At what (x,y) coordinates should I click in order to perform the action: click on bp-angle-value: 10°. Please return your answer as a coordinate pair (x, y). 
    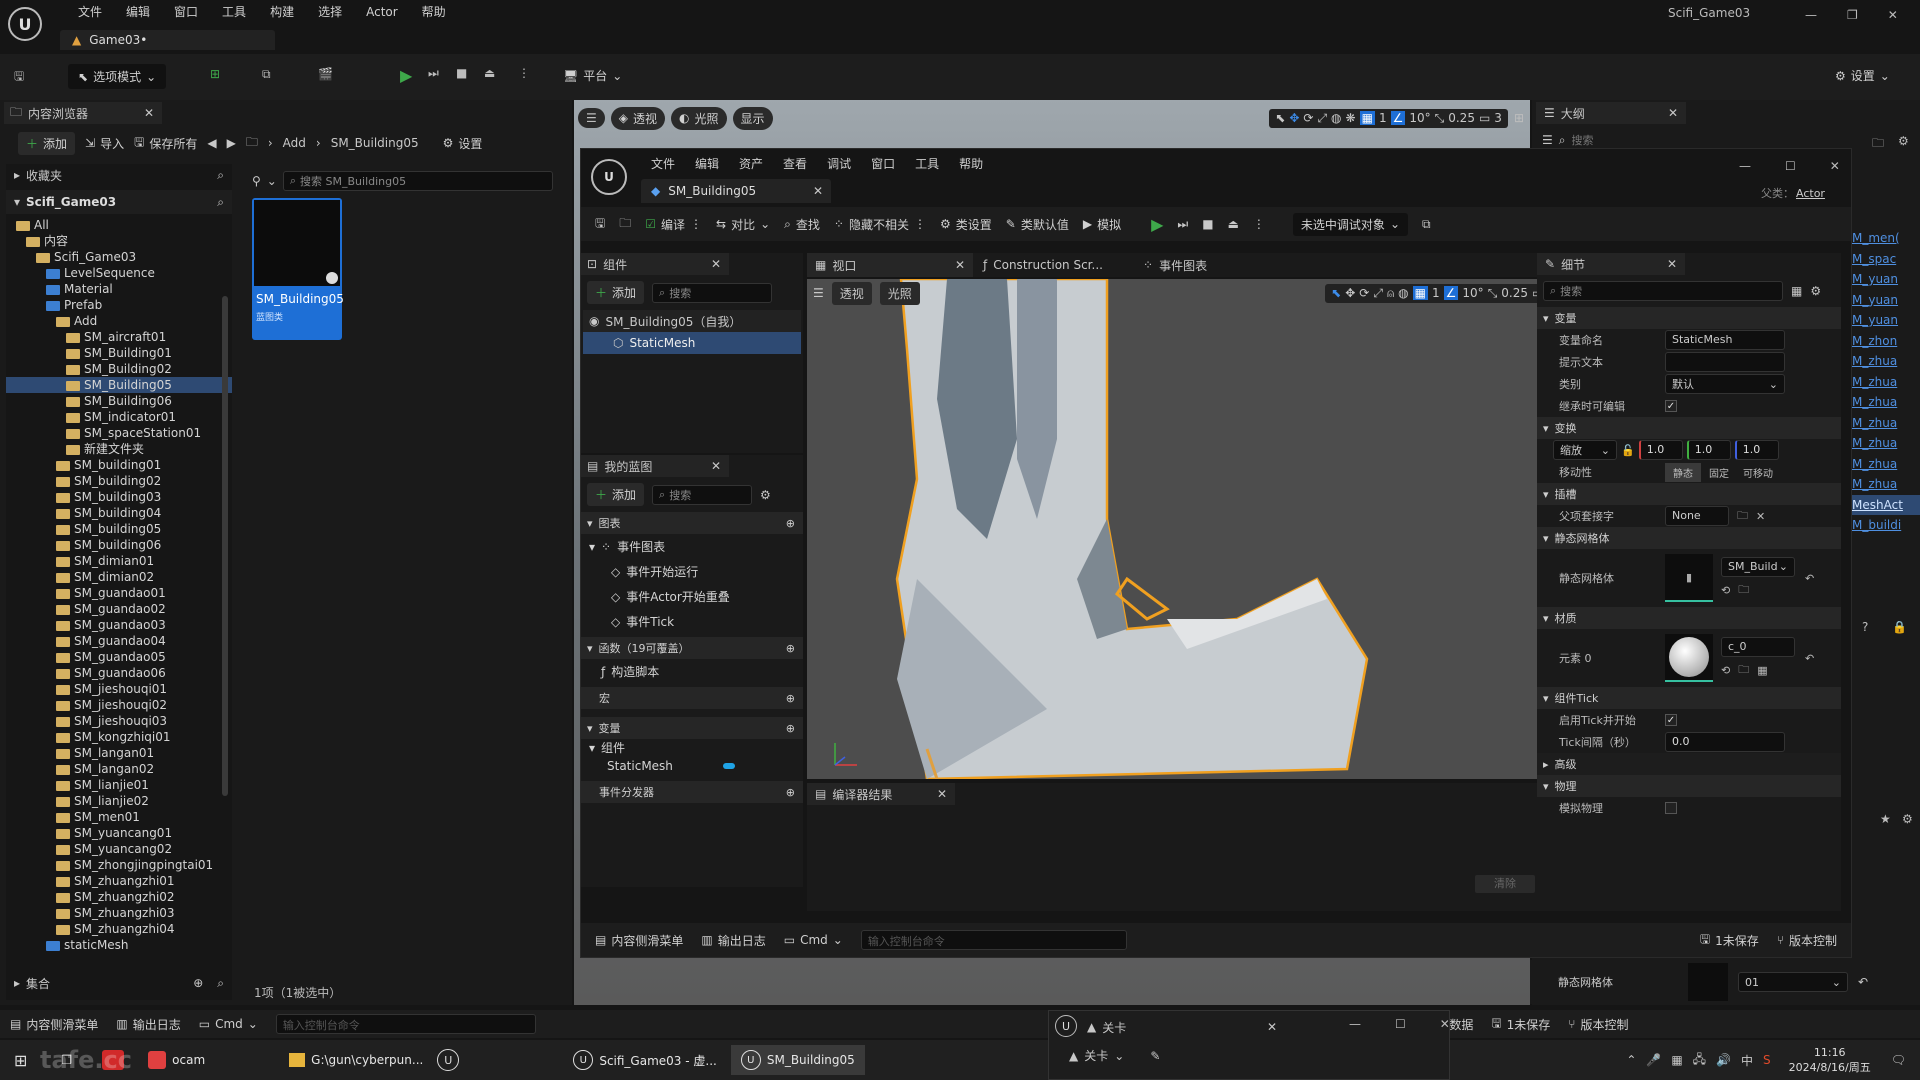
    Looking at the image, I should click on (1472, 293).